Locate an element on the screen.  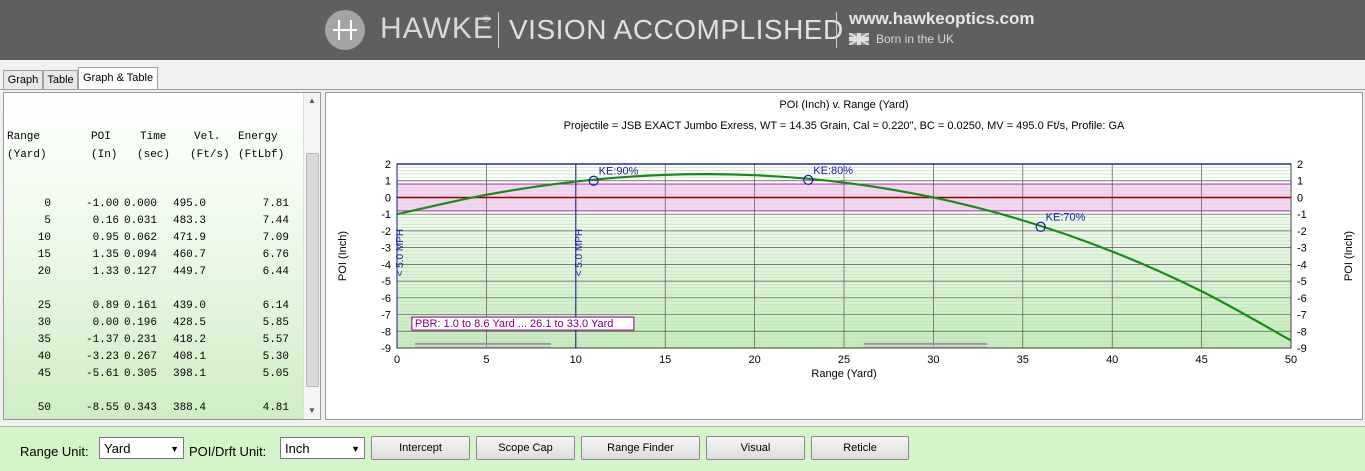
table-row: 5 0.16 0.031 483.3 7.44 is located at coordinates (154, 221).